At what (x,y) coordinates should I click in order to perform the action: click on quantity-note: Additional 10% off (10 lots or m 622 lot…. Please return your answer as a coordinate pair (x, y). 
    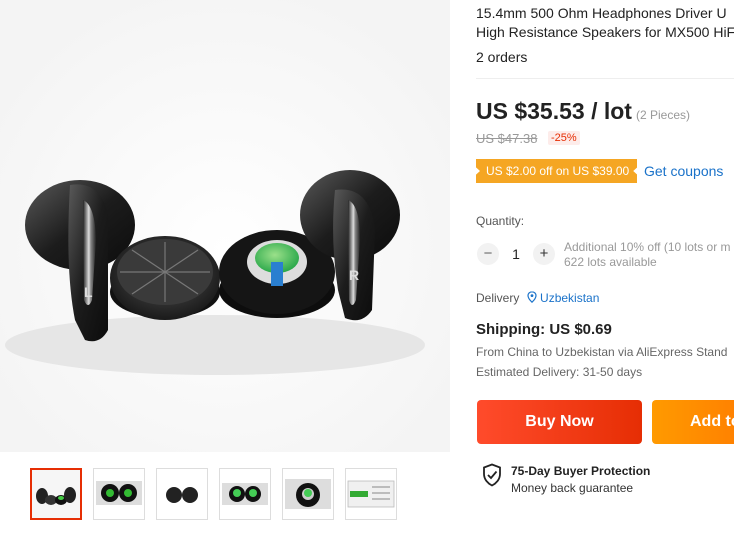
    Looking at the image, I should click on (647, 255).